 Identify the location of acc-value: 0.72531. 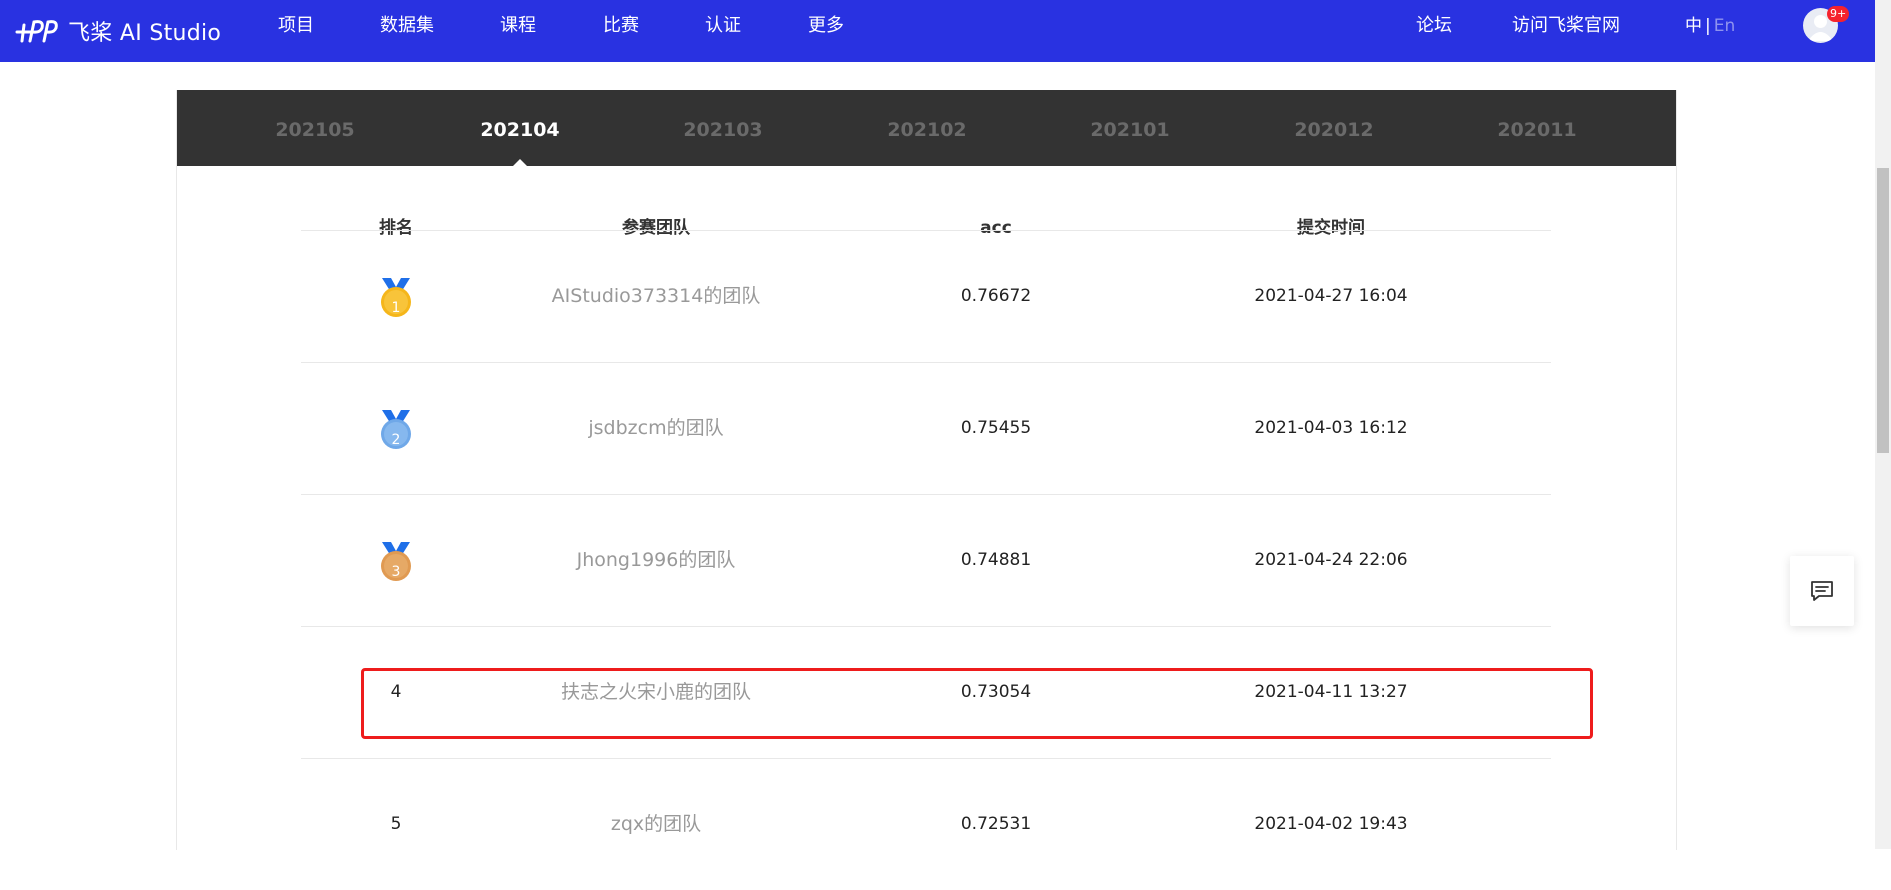
(996, 824).